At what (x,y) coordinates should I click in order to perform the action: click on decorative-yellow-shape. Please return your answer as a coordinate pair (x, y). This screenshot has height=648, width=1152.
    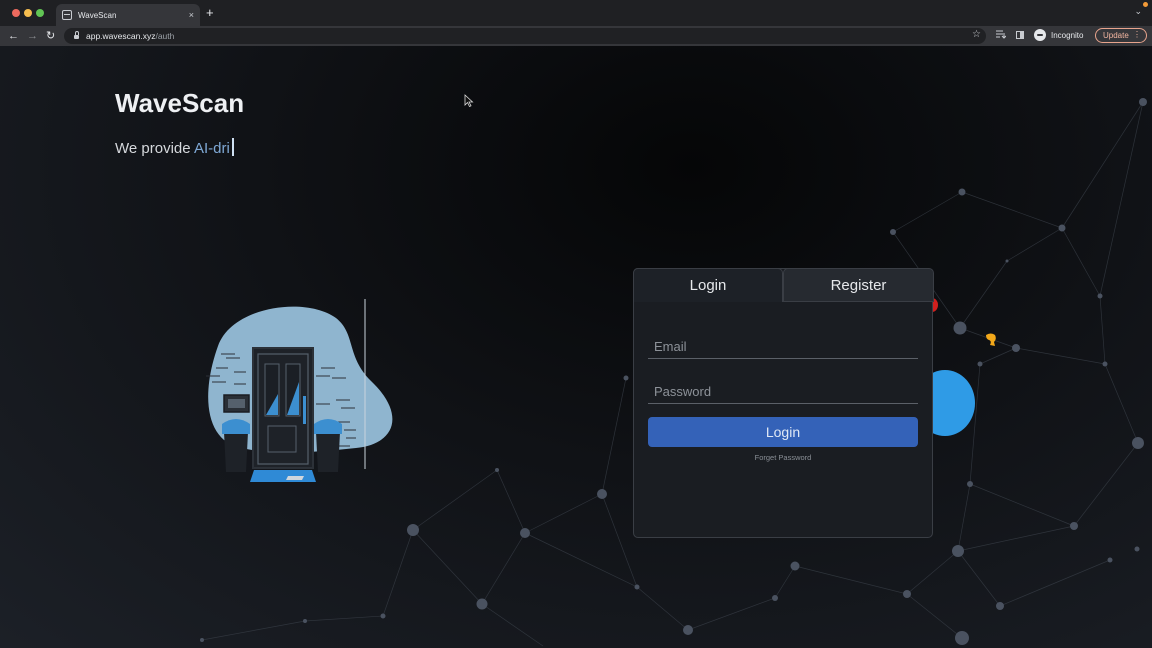
    Looking at the image, I should click on (991, 339).